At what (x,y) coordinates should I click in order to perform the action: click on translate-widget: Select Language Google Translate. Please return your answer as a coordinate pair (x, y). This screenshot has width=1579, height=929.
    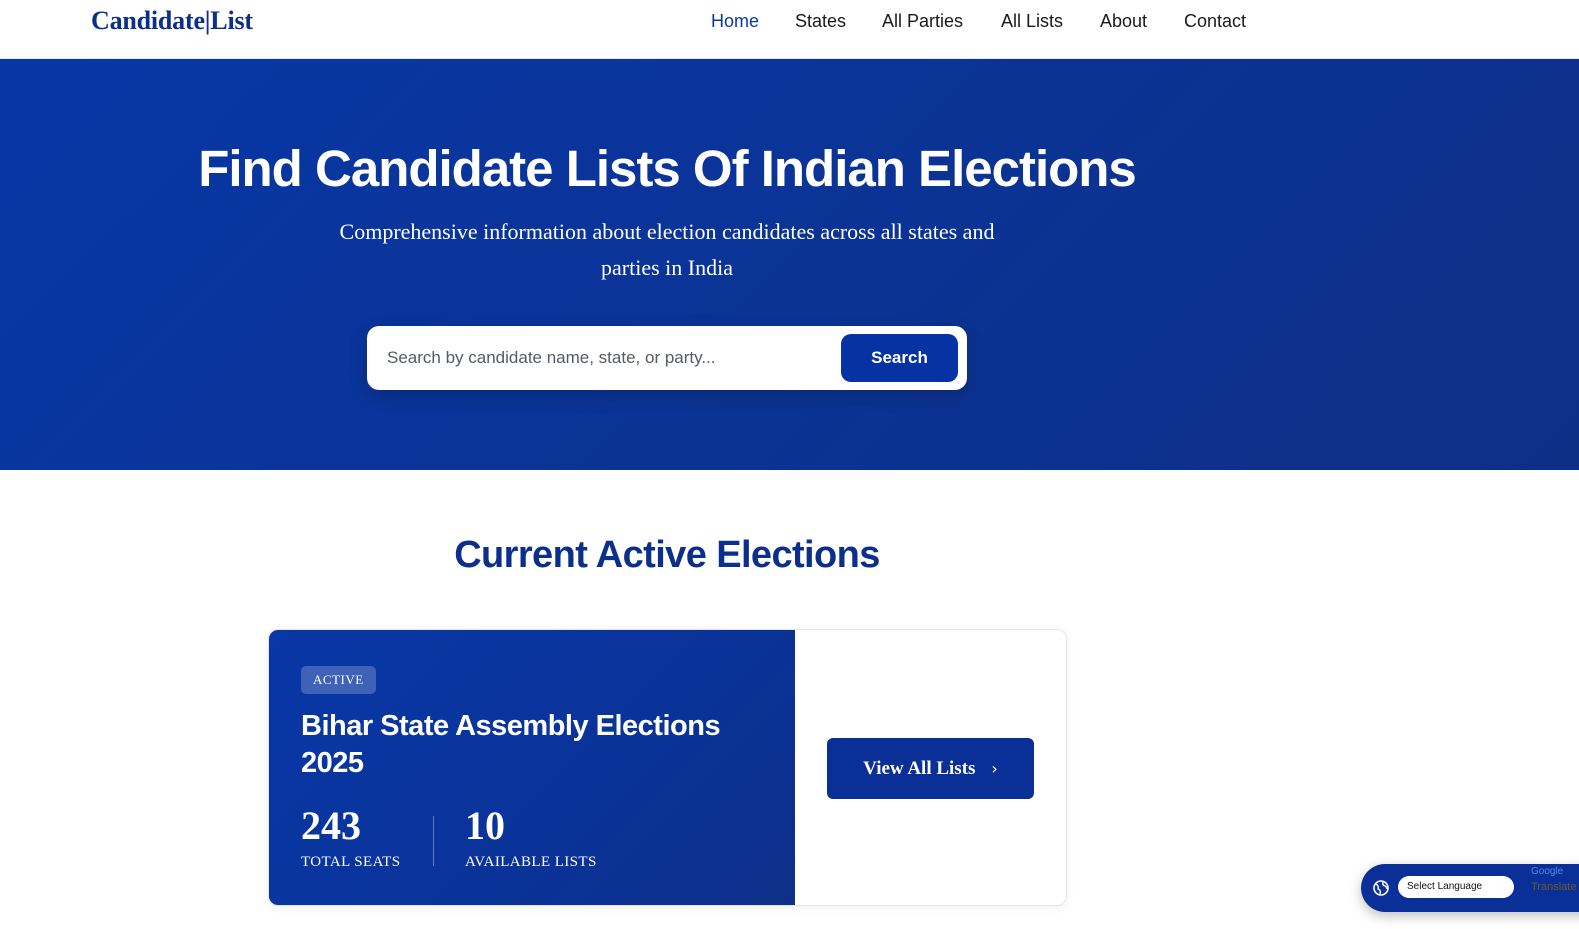
    Looking at the image, I should click on (1470, 888).